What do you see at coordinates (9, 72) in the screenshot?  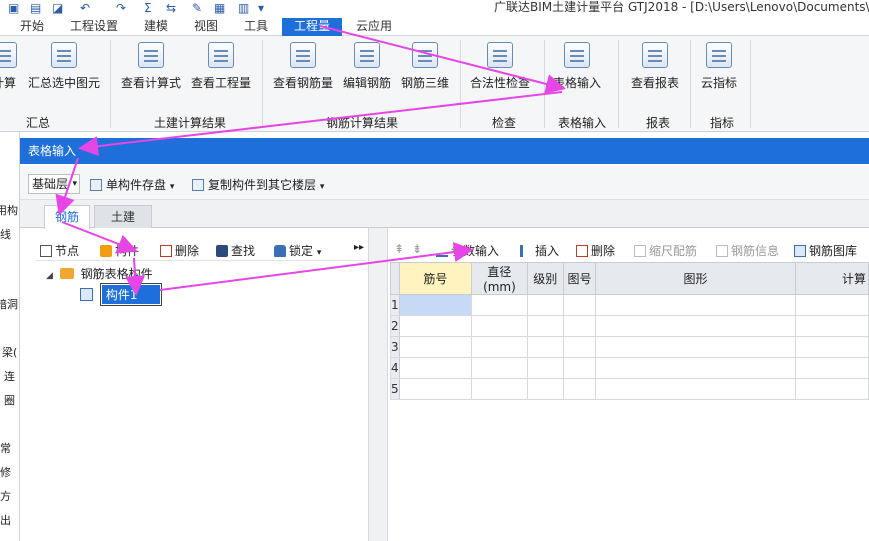 I see `calc-button: 计算` at bounding box center [9, 72].